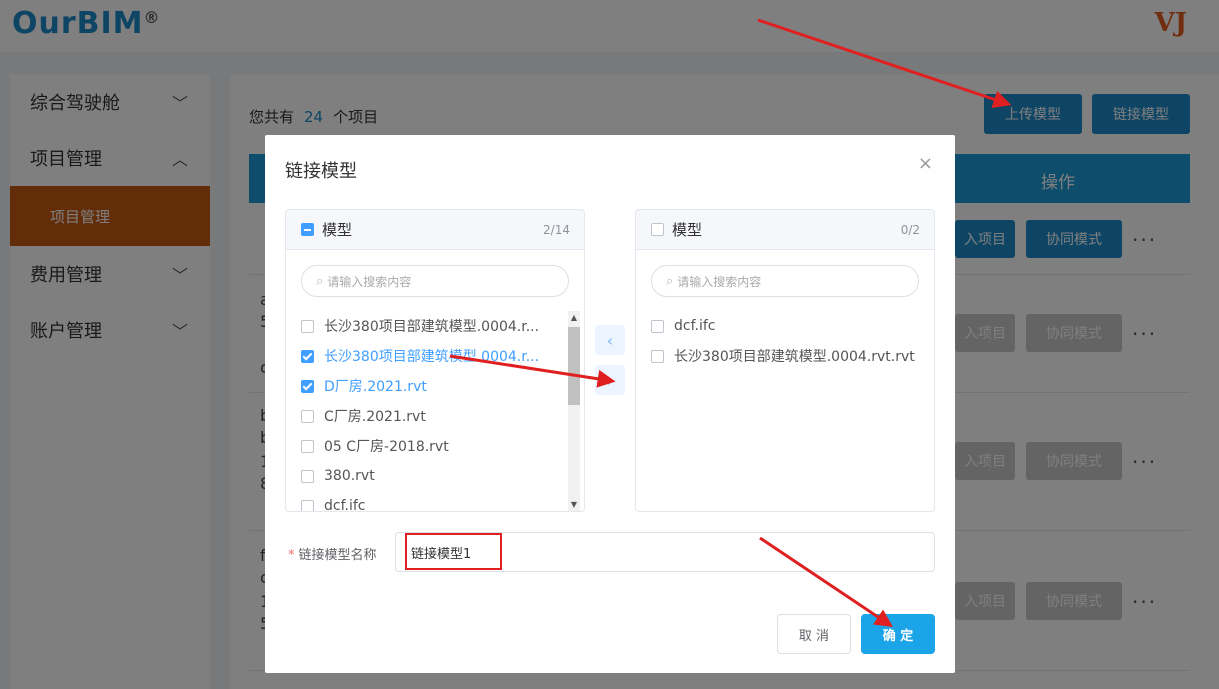 This screenshot has width=1219, height=689. I want to click on item-label: D厂房.2021.rvt, so click(375, 387).